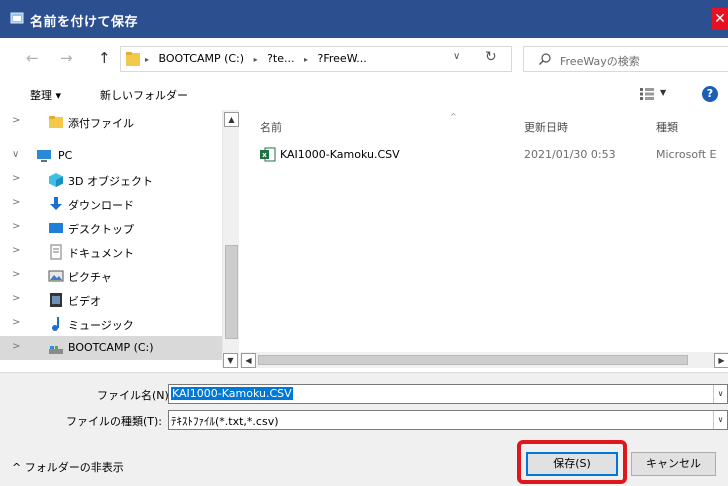  What do you see at coordinates (65, 155) in the screenshot?
I see `nav-item-label: PC` at bounding box center [65, 155].